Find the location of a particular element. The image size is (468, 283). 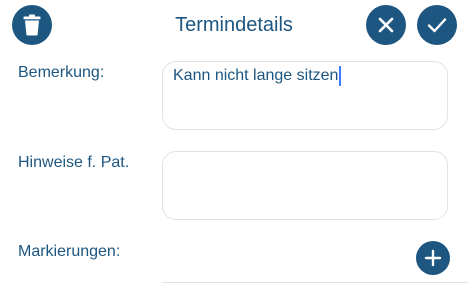

bemerkung-textarea: Kann nicht lange sitzen is located at coordinates (305, 95).